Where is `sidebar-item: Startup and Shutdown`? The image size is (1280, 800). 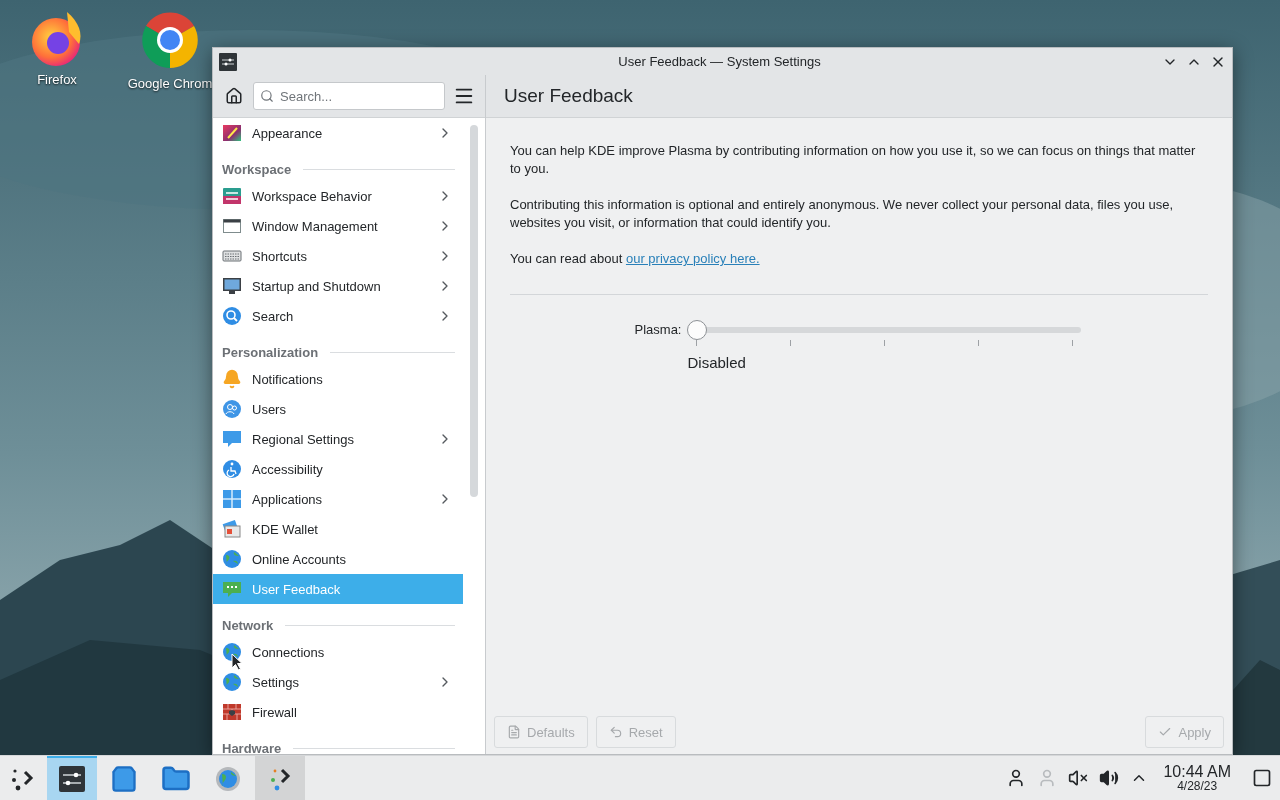 sidebar-item: Startup and Shutdown is located at coordinates (338, 286).